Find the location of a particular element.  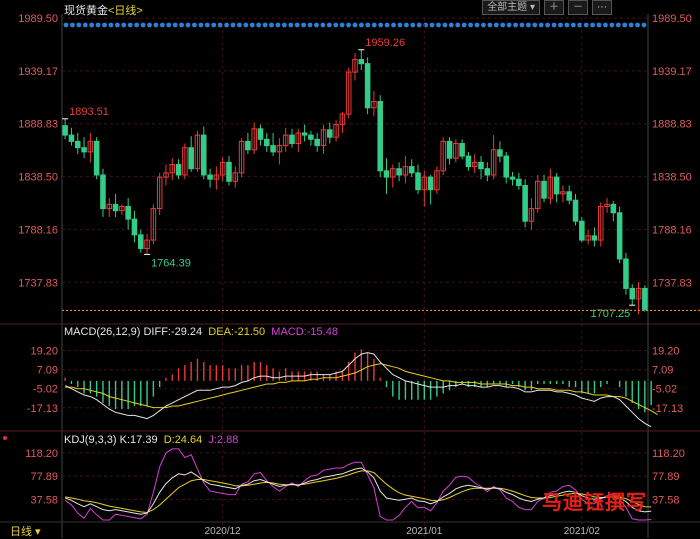

kdj-tick-right: 37.58 is located at coordinates (666, 500).